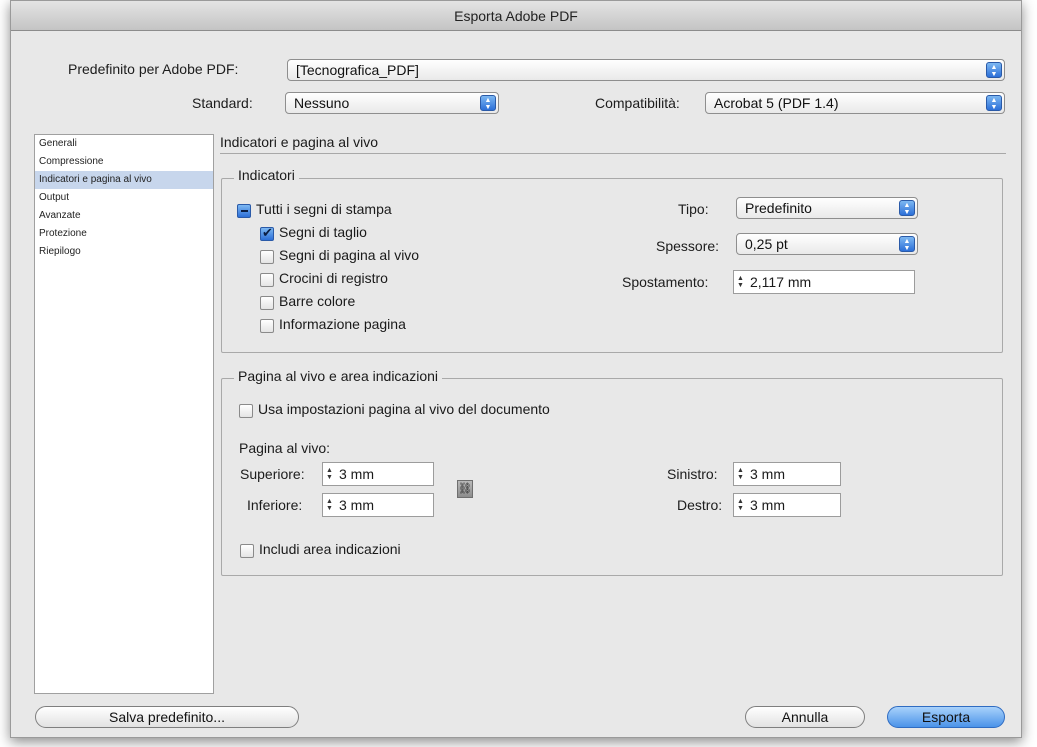 The image size is (1037, 747). Describe the element at coordinates (317, 301) in the screenshot. I see `color-bars-label: Barre colore` at that location.